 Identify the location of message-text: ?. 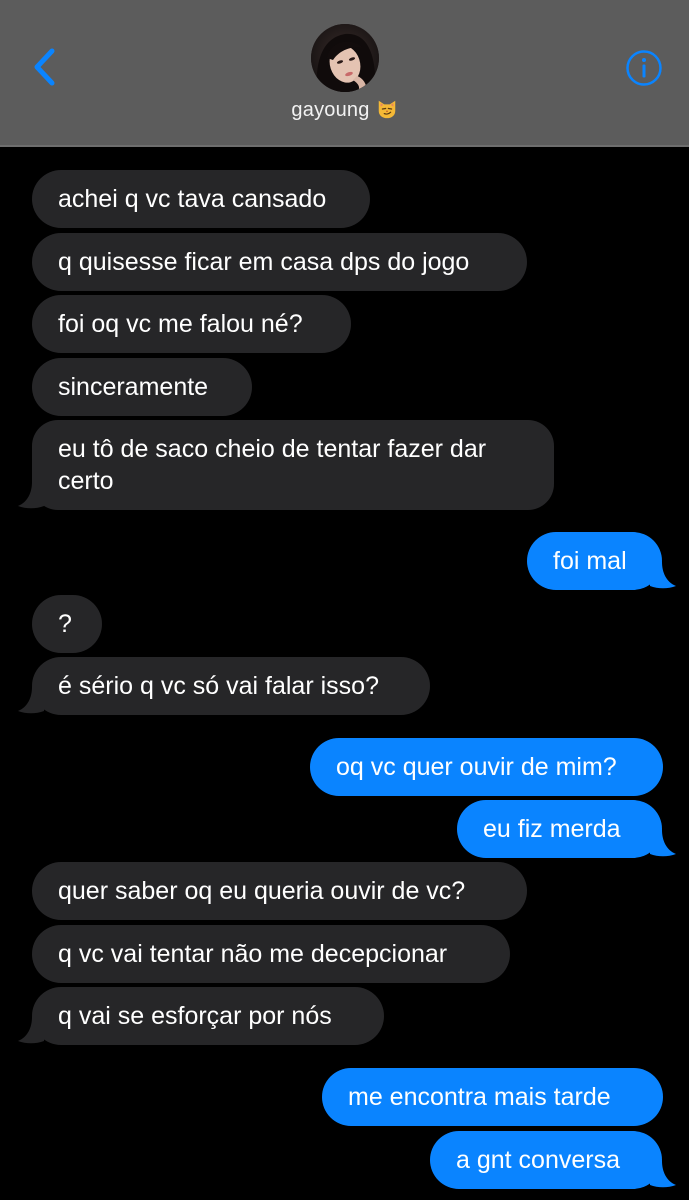
(65, 624).